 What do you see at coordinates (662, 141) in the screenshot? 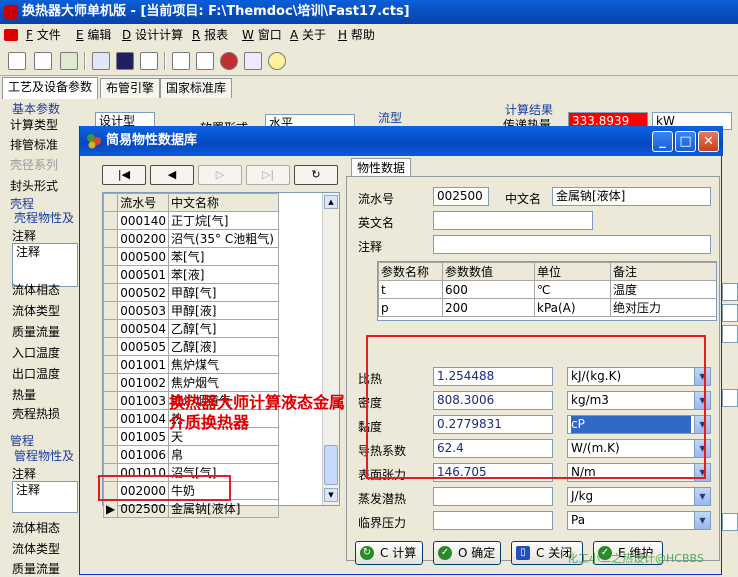
I see `minimize-icon: _` at bounding box center [662, 141].